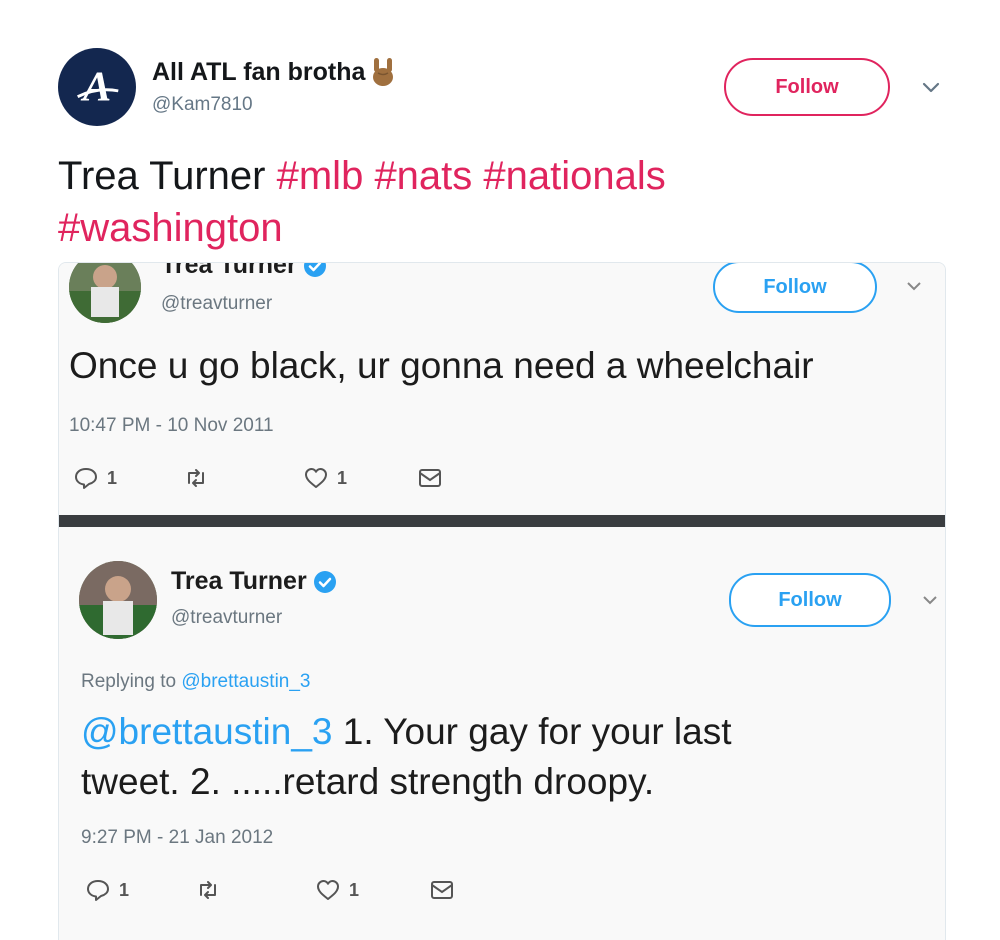  What do you see at coordinates (246, 681) in the screenshot?
I see `replying-to-mention: @brettaustin_3` at bounding box center [246, 681].